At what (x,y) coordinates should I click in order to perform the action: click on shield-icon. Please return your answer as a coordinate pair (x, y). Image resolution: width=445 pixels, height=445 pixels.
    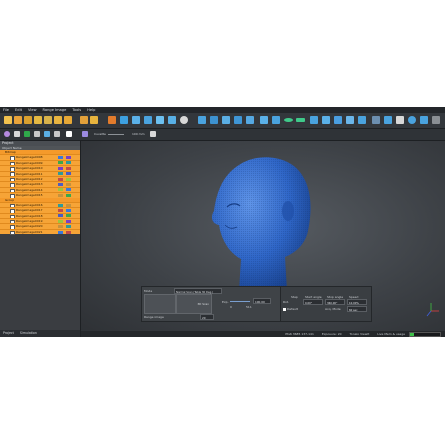
    Looking at the image, I should click on (85, 134).